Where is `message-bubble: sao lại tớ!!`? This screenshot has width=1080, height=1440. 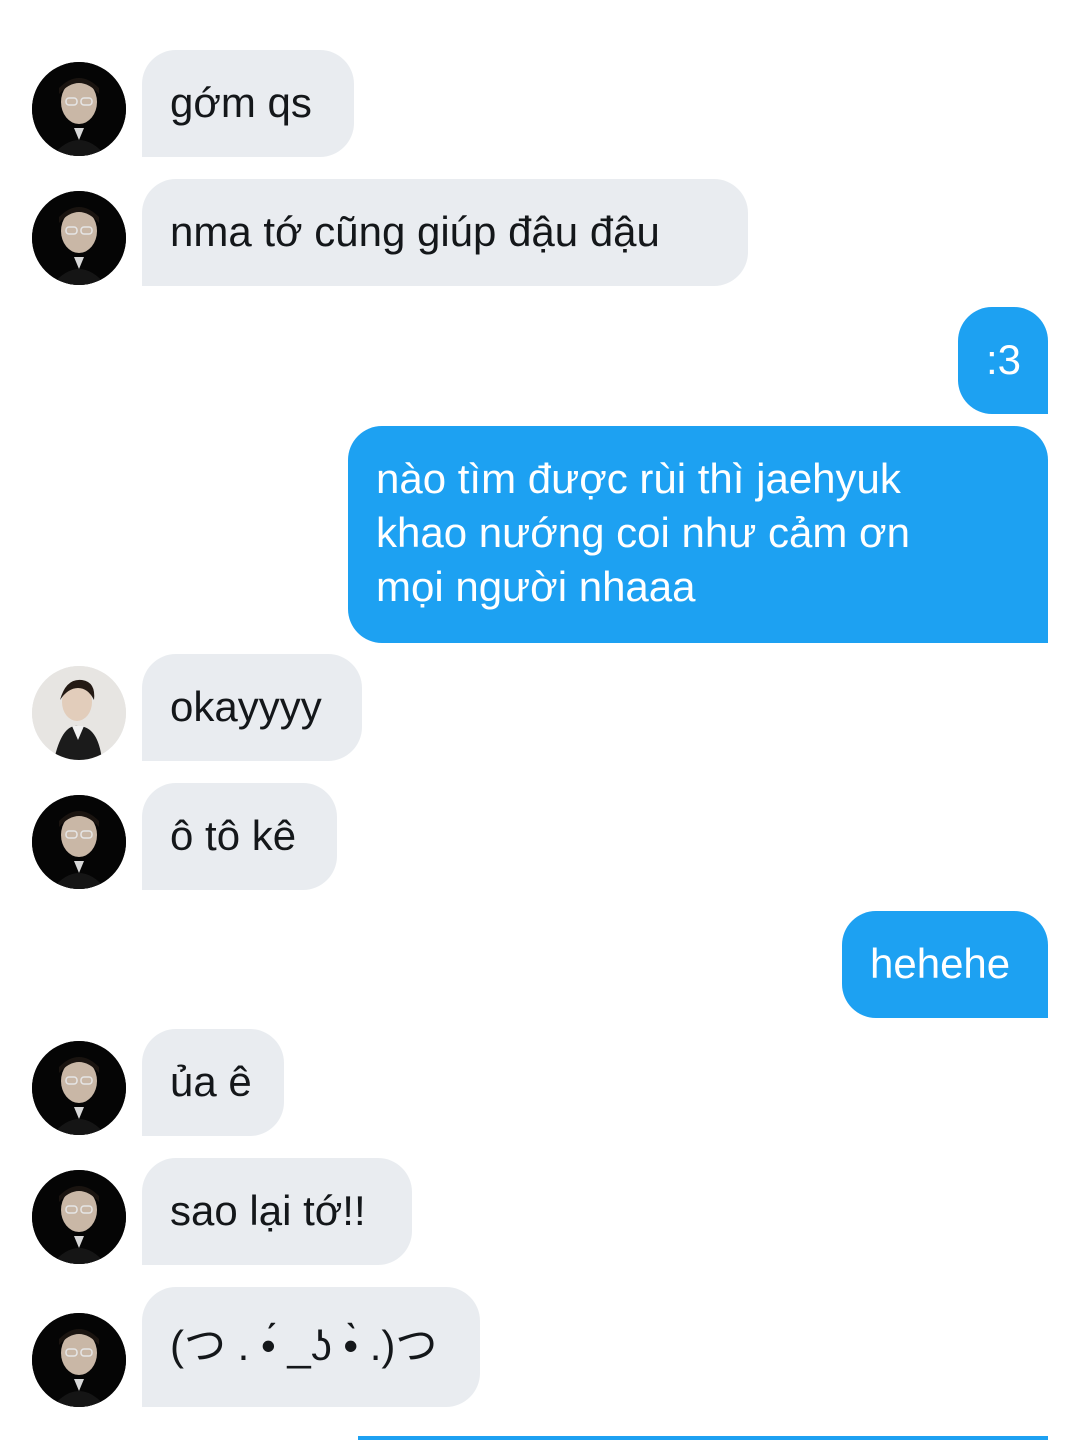
message-bubble: sao lại tớ!! is located at coordinates (277, 1211).